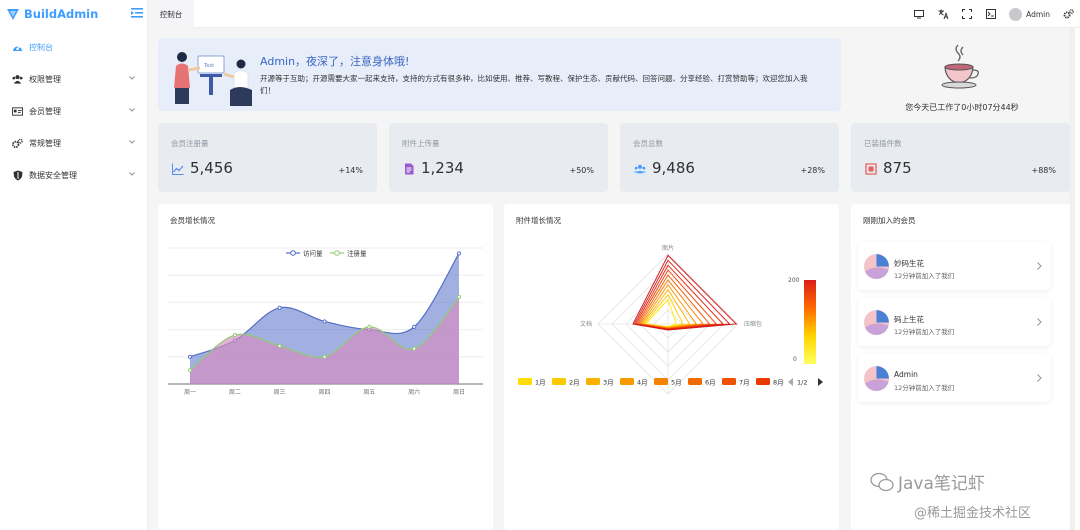 This screenshot has height=530, width=1080. What do you see at coordinates (45, 143) in the screenshot?
I see `sidebar-item-label: 常规管理` at bounding box center [45, 143].